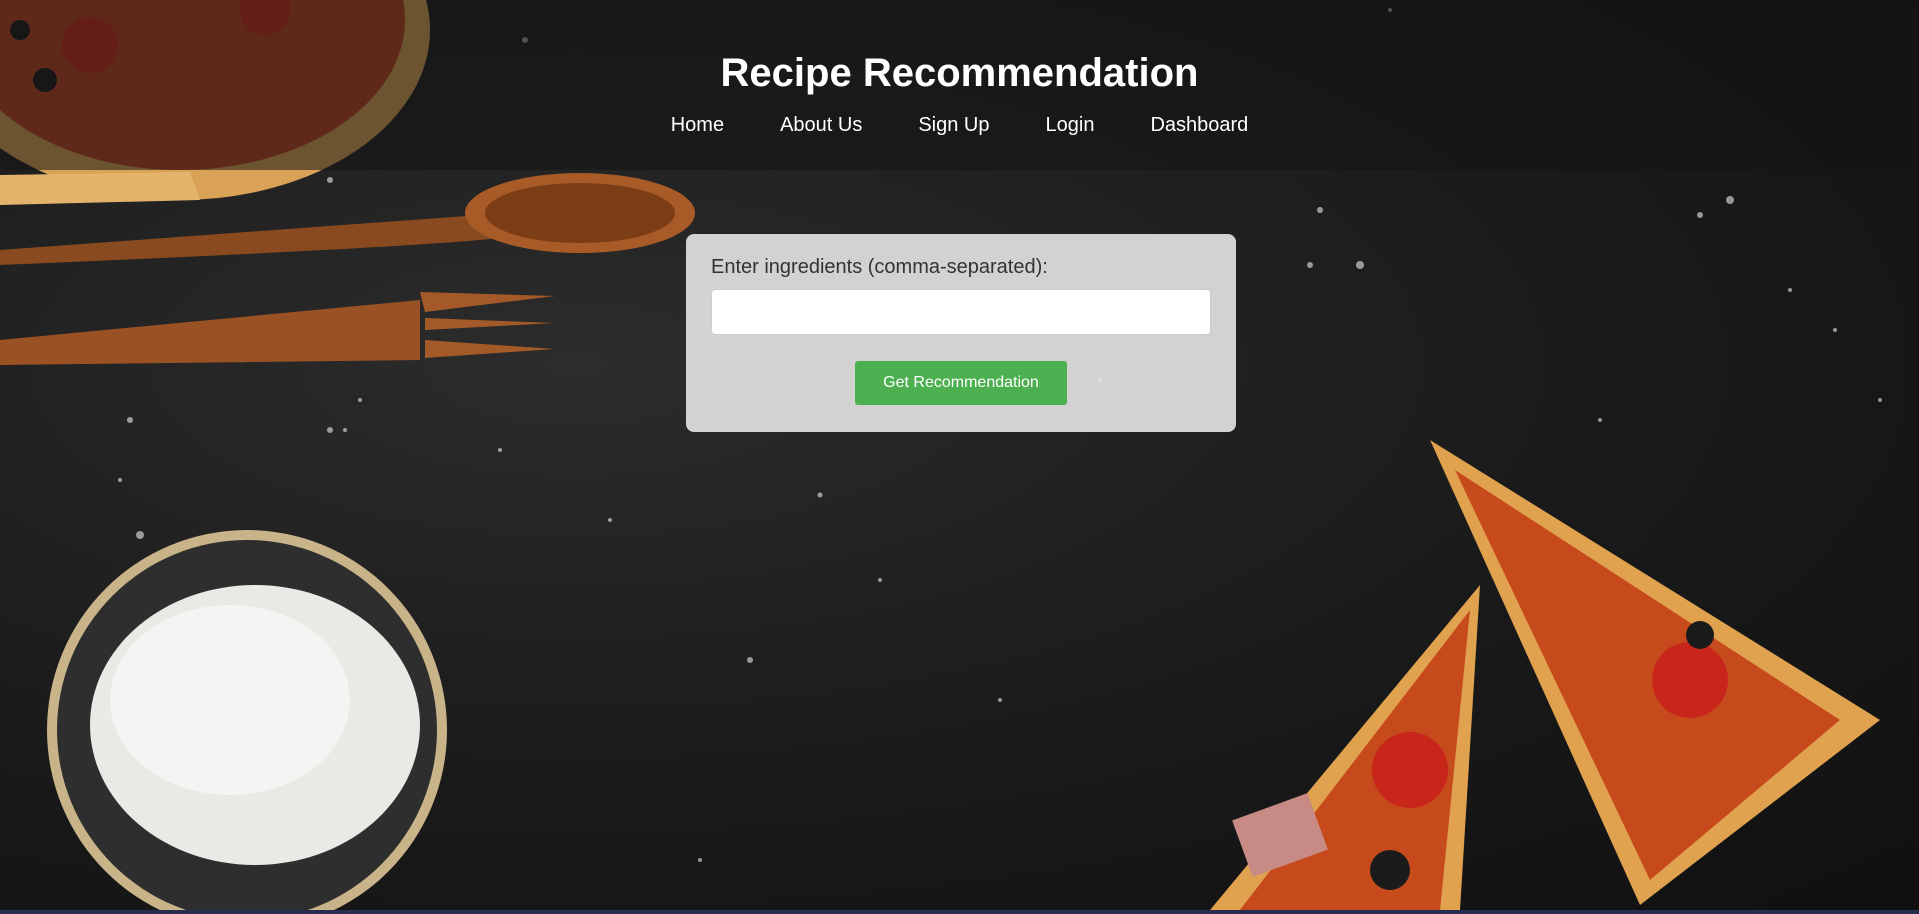  Describe the element at coordinates (697, 125) in the screenshot. I see `nav-home: Home` at that location.